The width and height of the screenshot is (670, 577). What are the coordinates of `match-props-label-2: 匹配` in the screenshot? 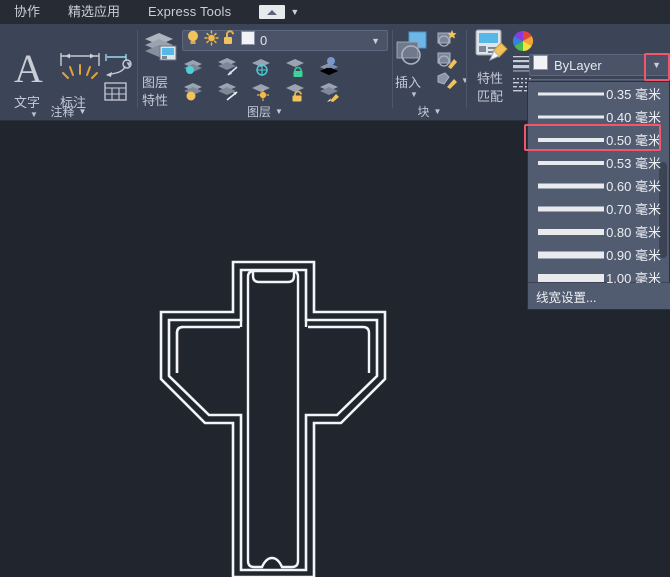 It's located at (490, 95).